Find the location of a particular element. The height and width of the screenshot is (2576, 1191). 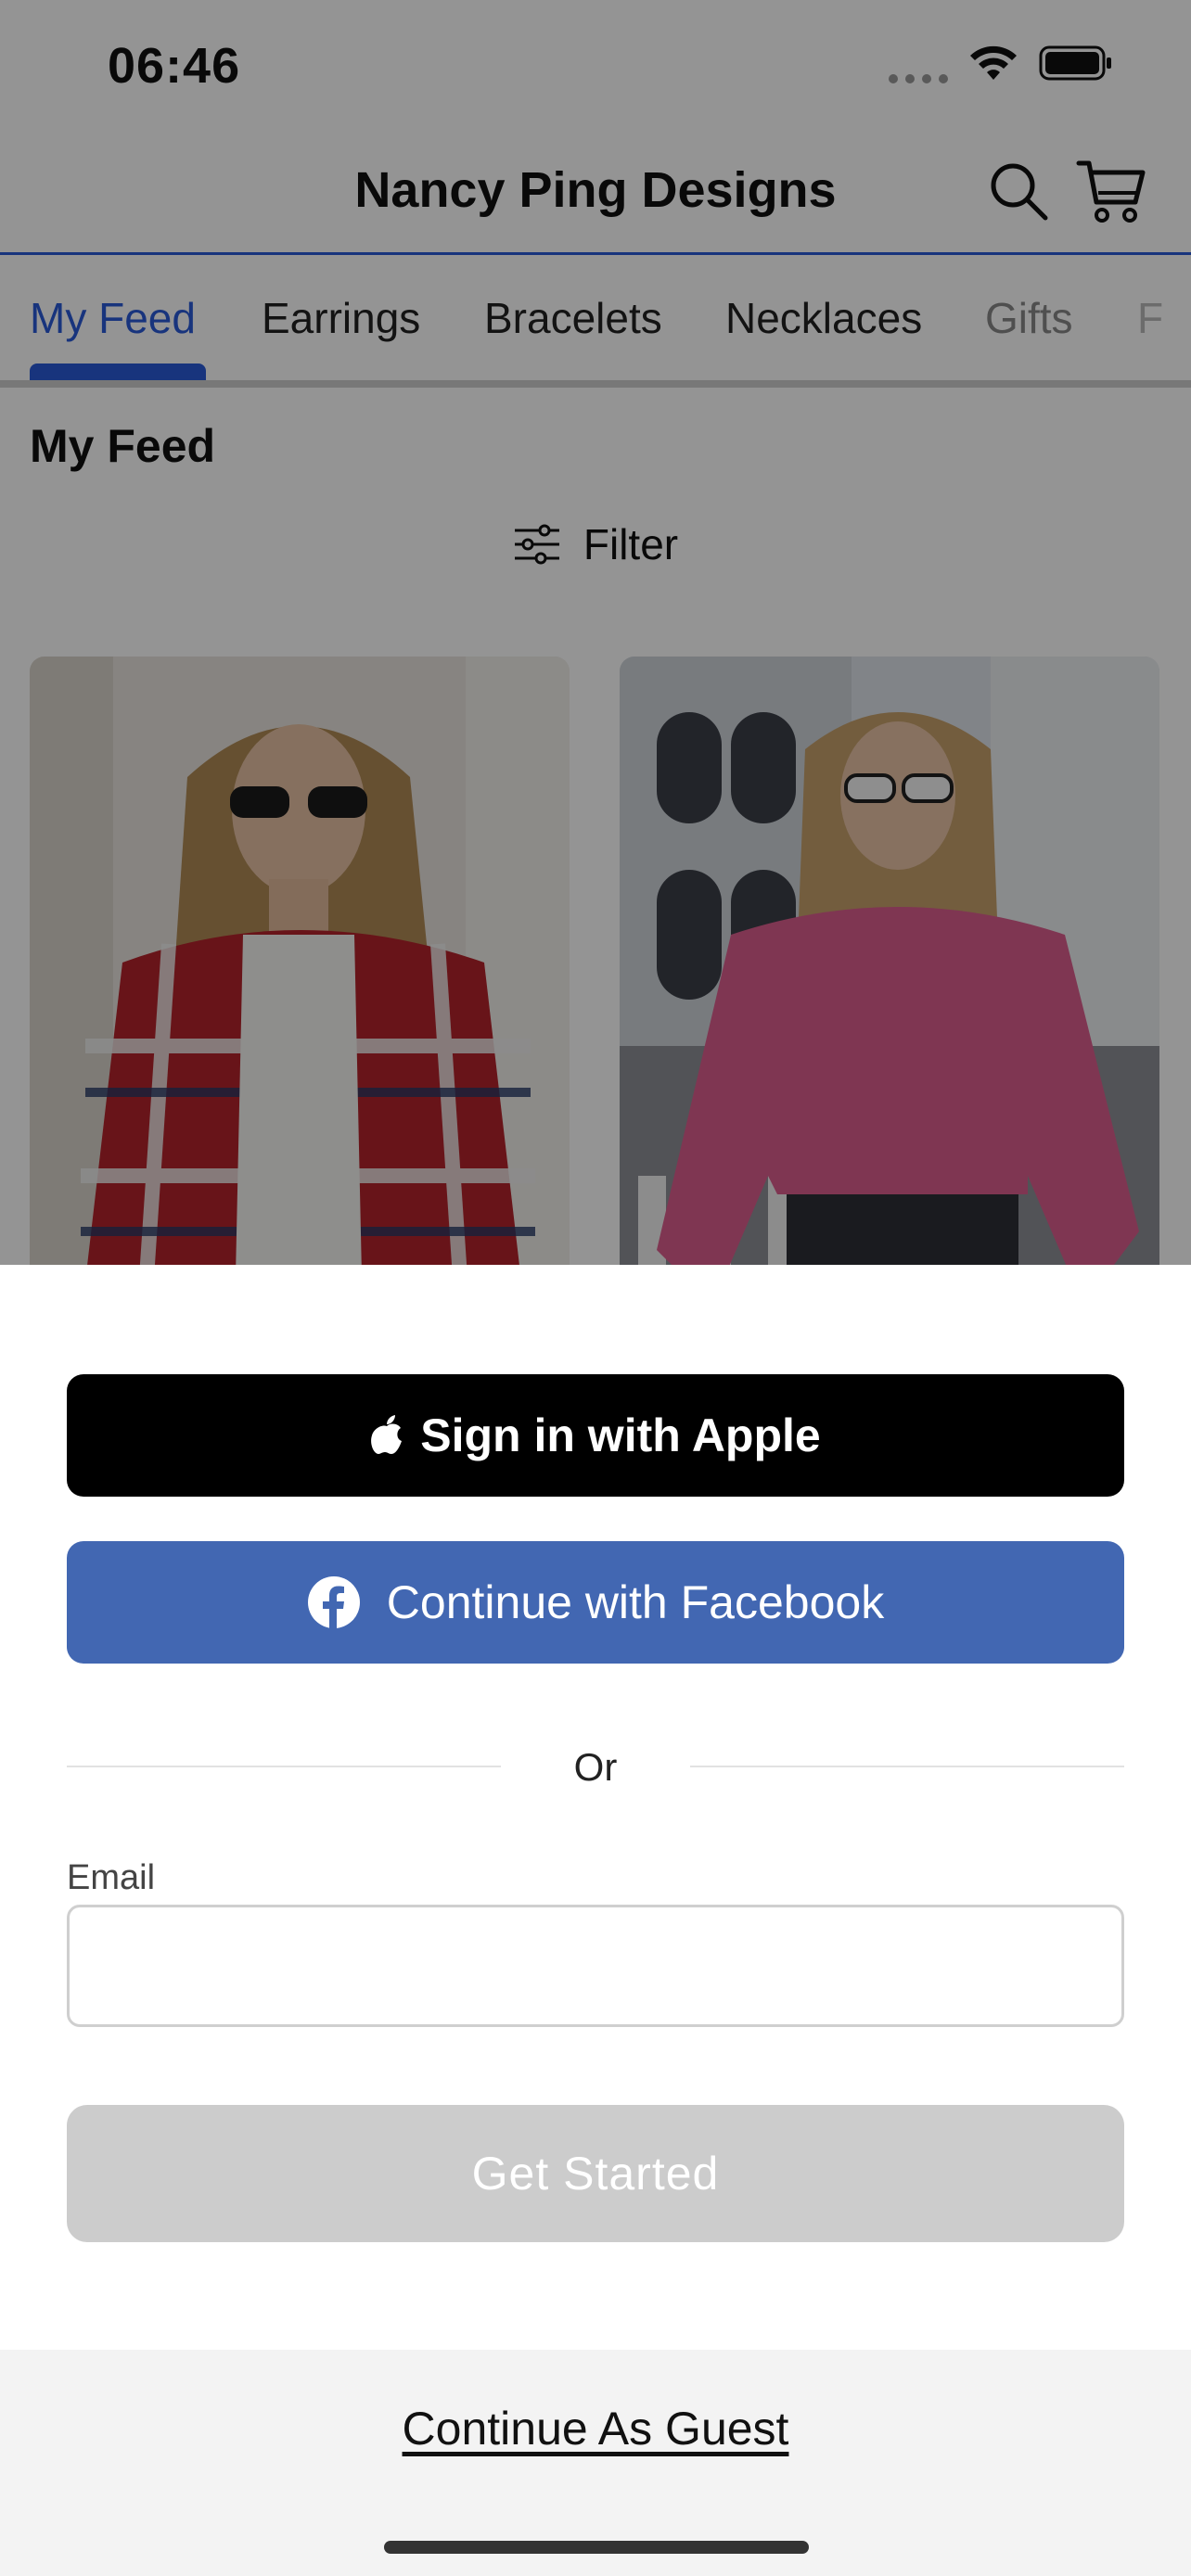

email-field is located at coordinates (595, 1966).